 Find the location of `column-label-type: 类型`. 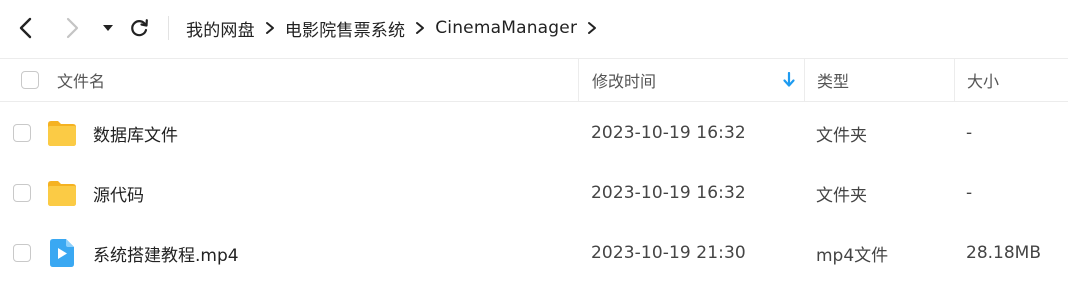

column-label-type: 类型 is located at coordinates (833, 81).